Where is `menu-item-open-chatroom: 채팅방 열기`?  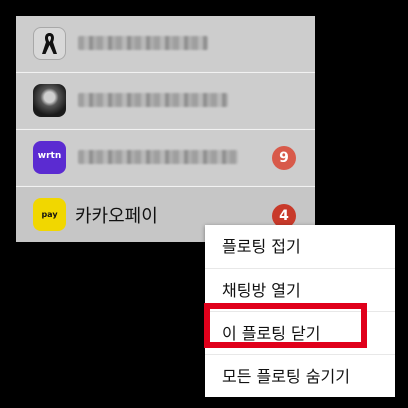
menu-item-open-chatroom: 채팅방 열기 is located at coordinates (300, 289).